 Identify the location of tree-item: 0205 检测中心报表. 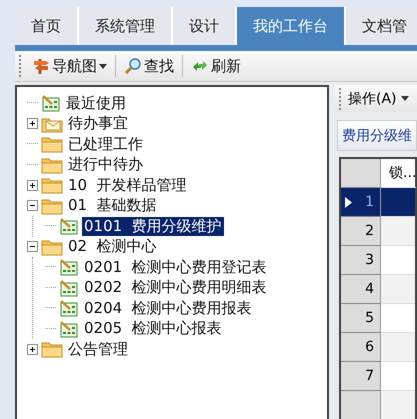
(153, 328).